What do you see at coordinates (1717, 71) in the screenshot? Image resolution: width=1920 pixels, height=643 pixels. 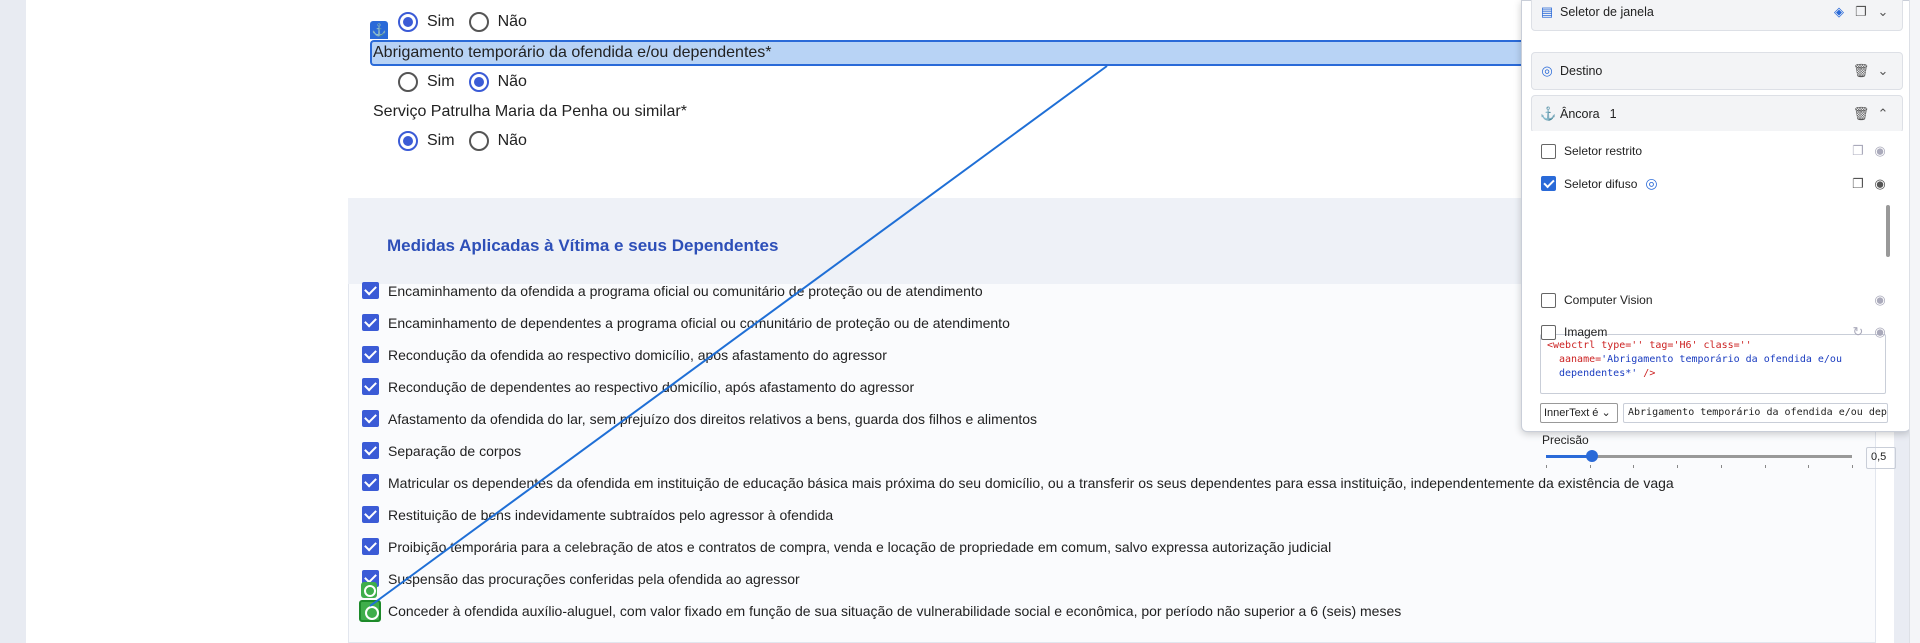 I see `target-header: ◎ Destino 🗑 ⌄` at bounding box center [1717, 71].